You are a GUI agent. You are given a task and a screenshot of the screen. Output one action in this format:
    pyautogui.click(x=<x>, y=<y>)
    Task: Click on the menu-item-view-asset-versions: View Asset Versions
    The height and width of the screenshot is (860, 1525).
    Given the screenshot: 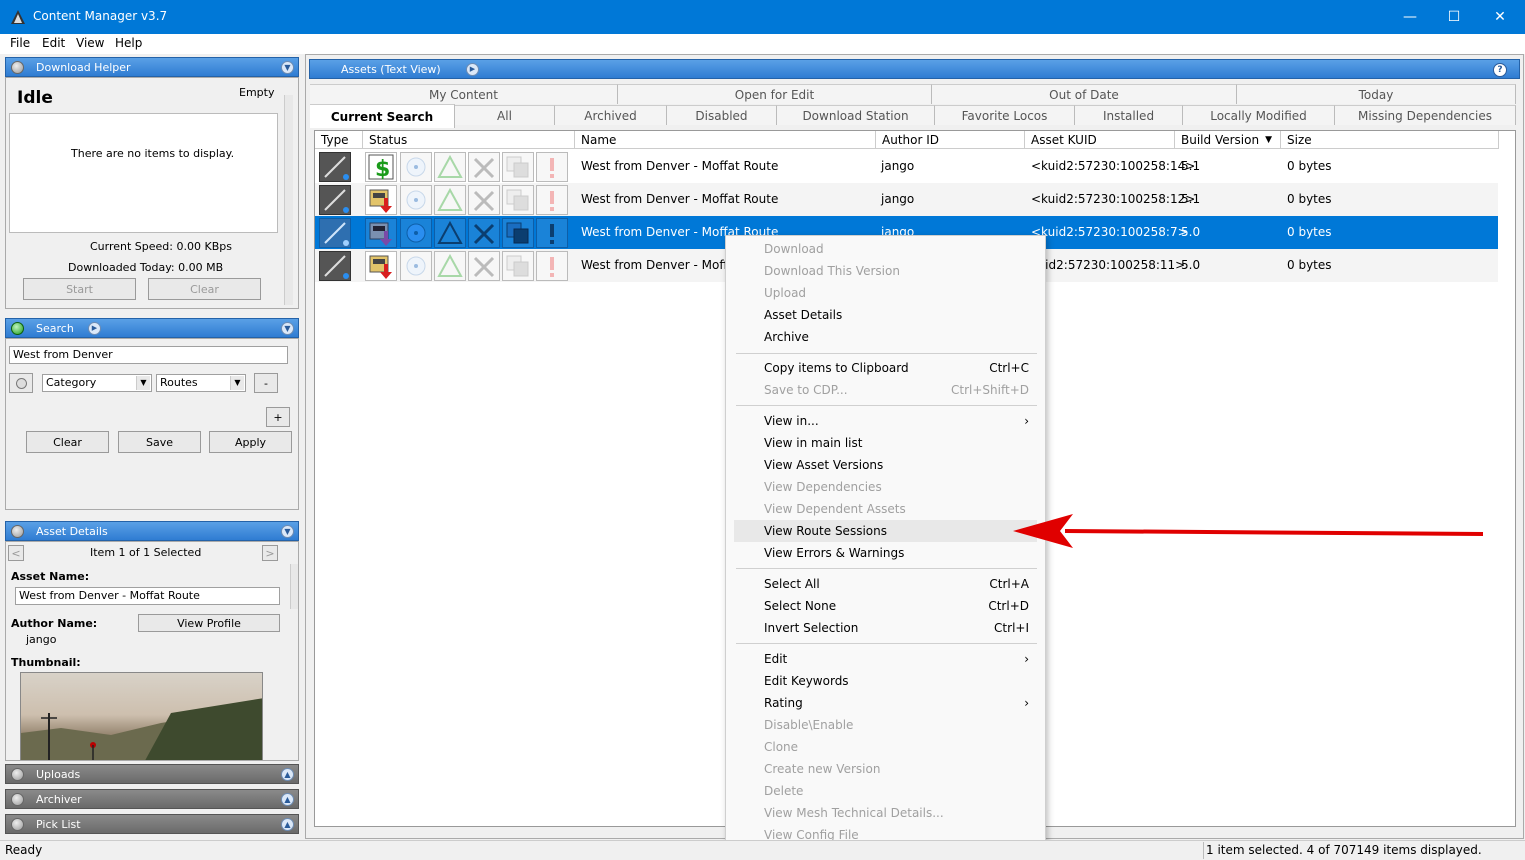 What is the action you would take?
    pyautogui.click(x=885, y=465)
    